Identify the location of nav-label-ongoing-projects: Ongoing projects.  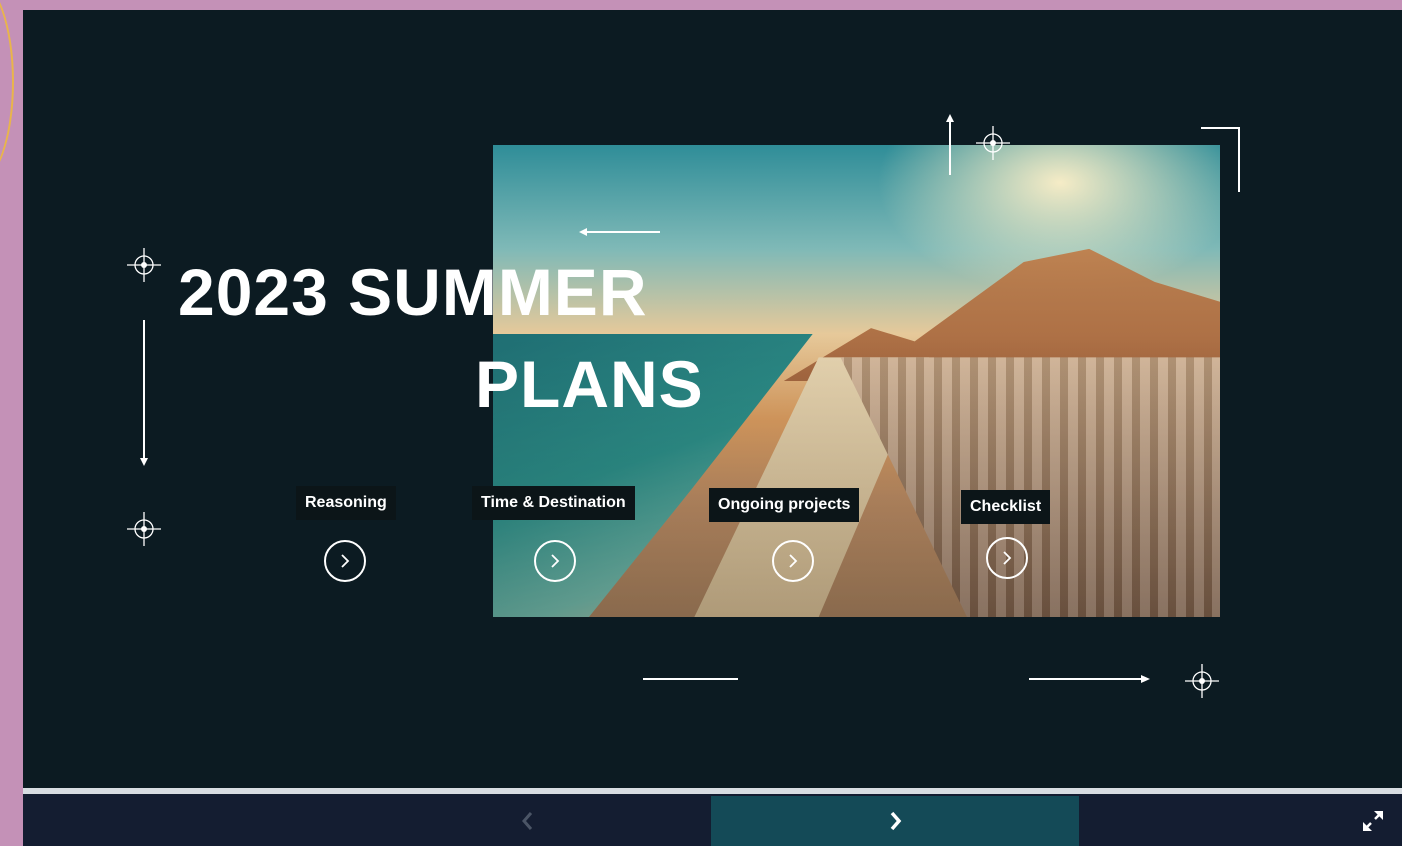
(784, 505).